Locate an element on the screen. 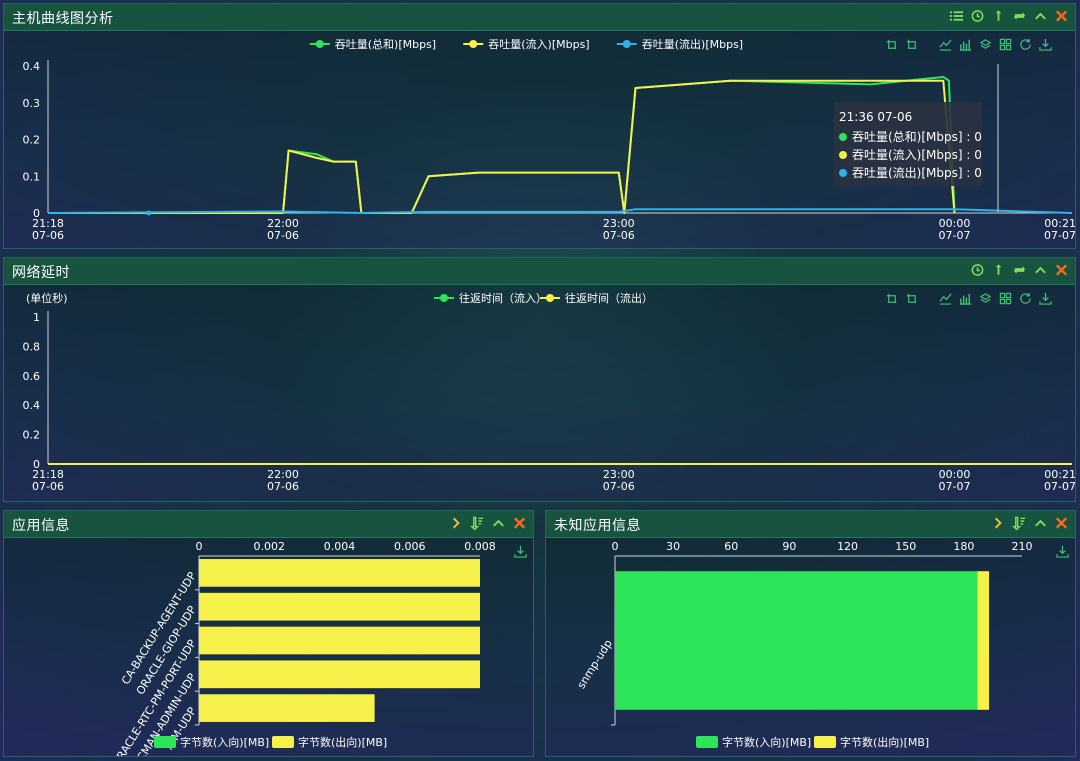 The height and width of the screenshot is (761, 1080). panel-title: 应用信息 is located at coordinates (41, 526).